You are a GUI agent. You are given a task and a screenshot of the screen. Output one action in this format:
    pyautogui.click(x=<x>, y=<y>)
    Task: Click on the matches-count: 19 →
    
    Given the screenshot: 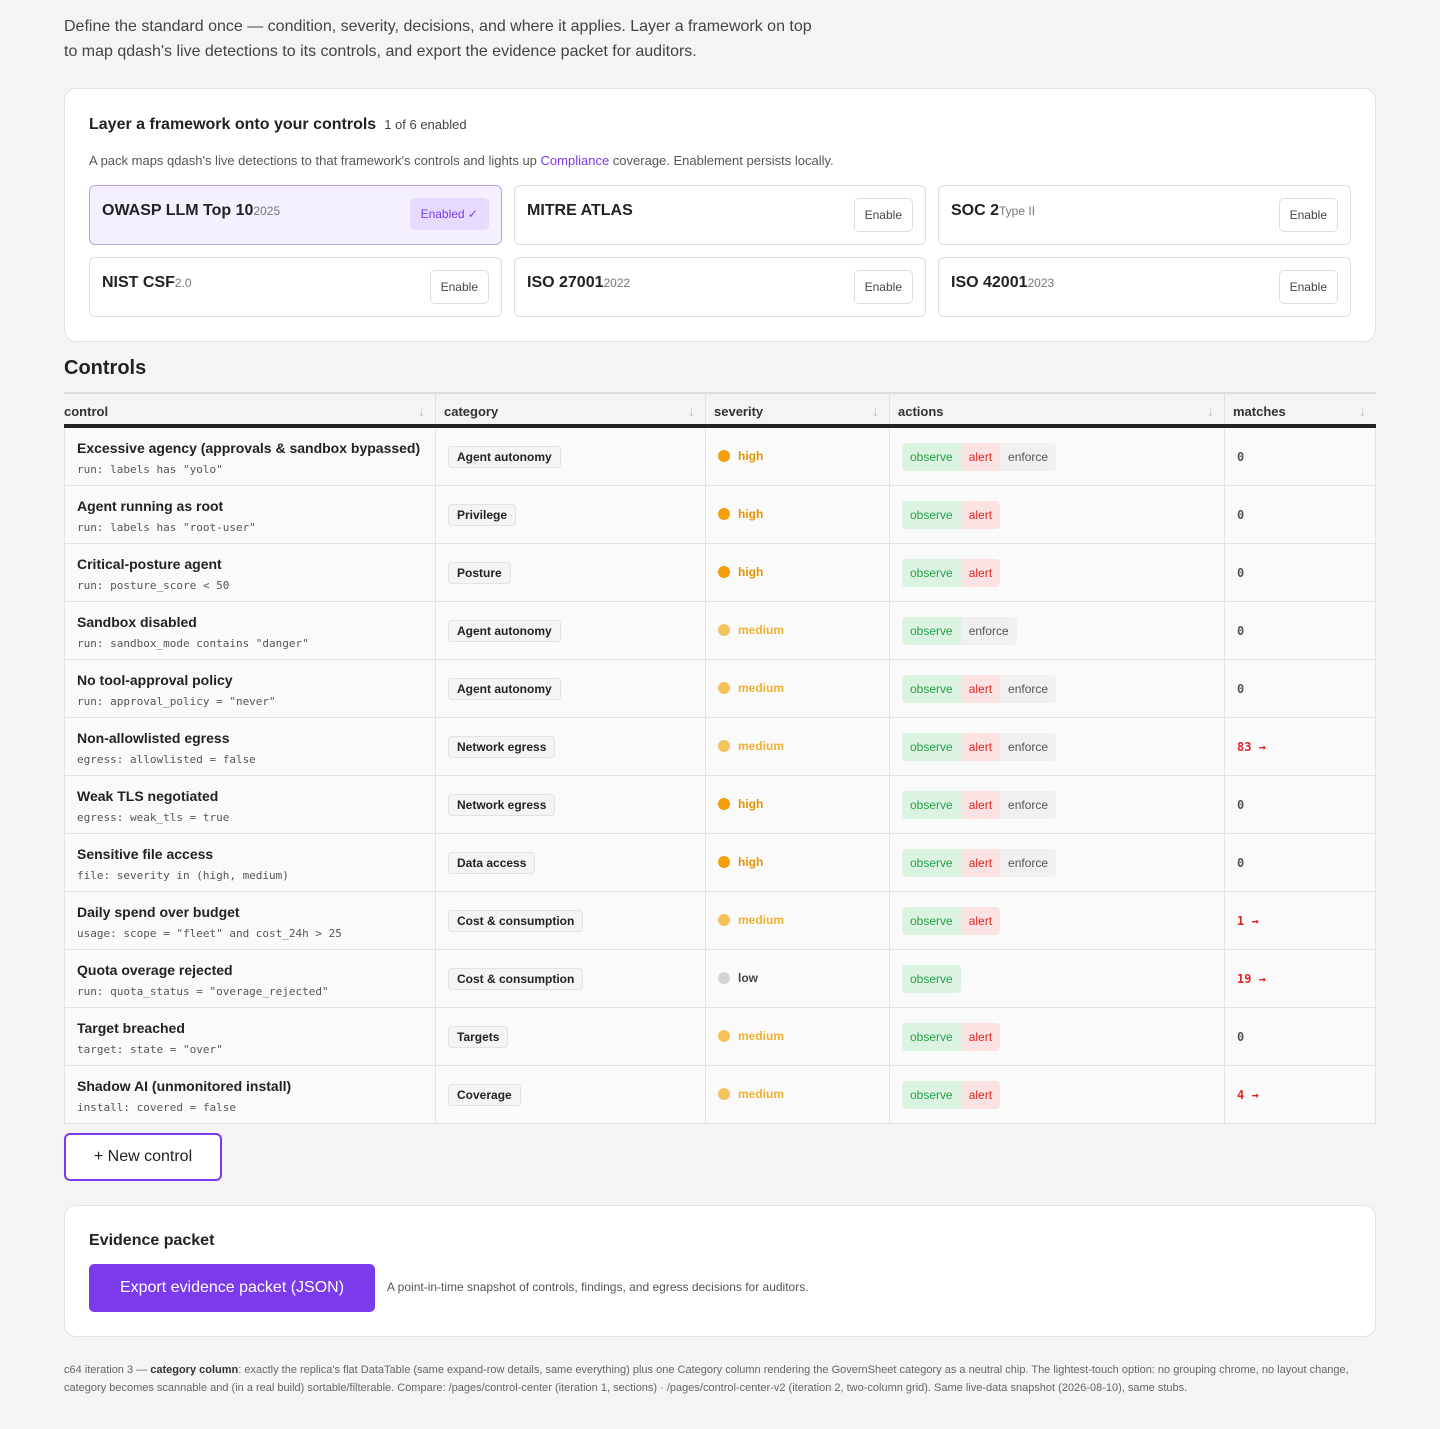 What is the action you would take?
    pyautogui.click(x=1251, y=979)
    